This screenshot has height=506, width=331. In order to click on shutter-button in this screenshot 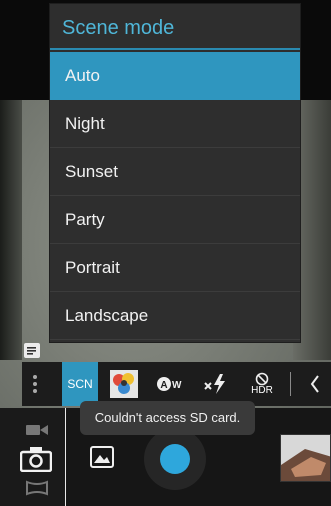, I will do `click(175, 459)`.